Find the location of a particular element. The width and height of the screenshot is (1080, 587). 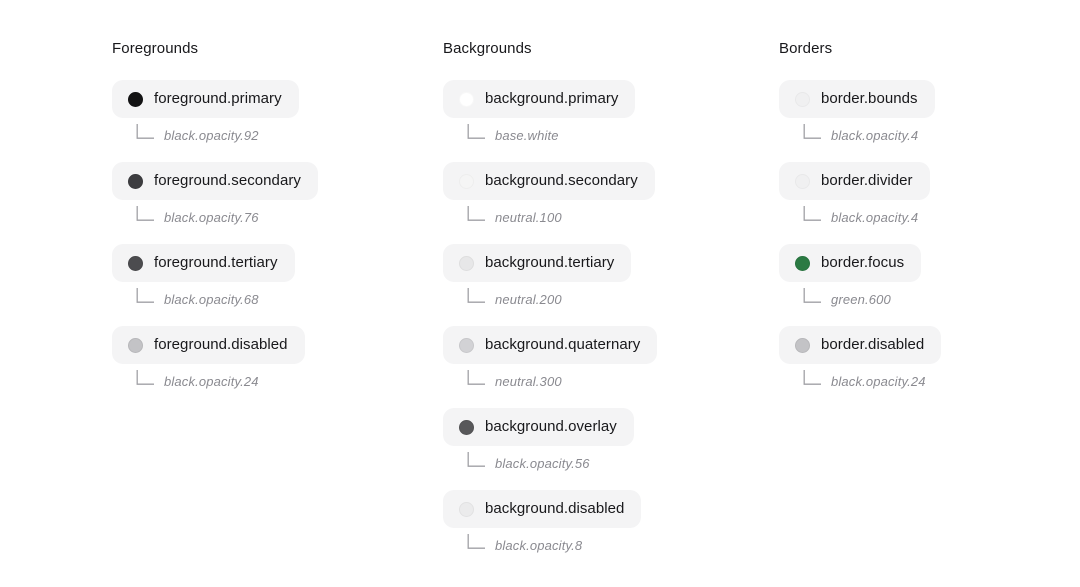

token-name: border.disabled is located at coordinates (873, 344).